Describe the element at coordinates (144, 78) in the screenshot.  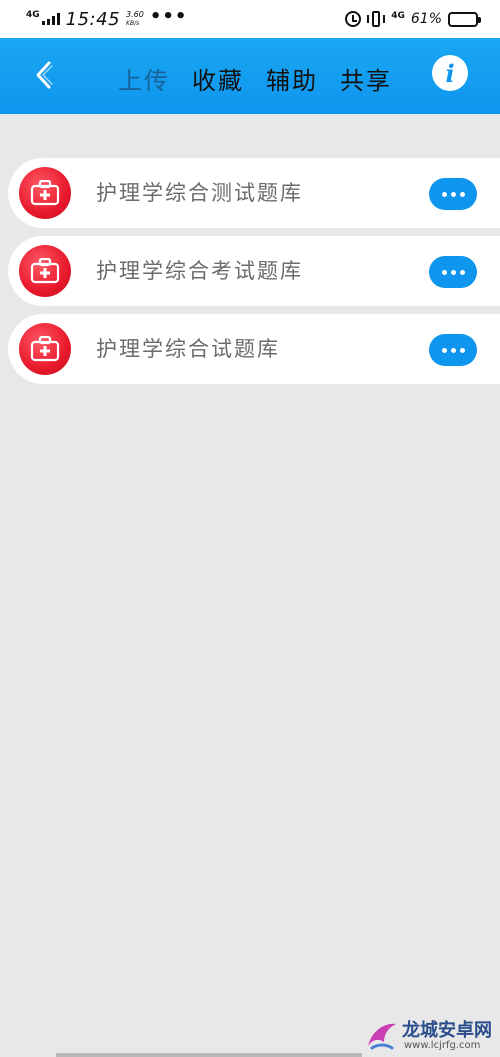
I see `tab-upload: 上传` at that location.